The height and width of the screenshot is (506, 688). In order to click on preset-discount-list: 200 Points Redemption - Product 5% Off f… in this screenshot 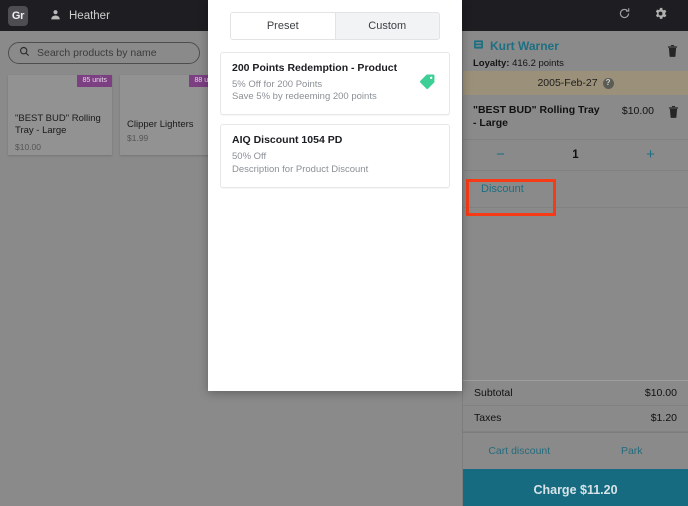, I will do `click(335, 120)`.